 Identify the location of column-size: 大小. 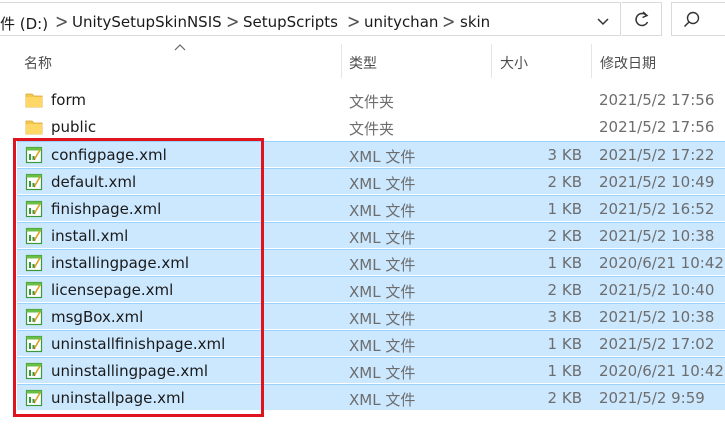
(514, 63).